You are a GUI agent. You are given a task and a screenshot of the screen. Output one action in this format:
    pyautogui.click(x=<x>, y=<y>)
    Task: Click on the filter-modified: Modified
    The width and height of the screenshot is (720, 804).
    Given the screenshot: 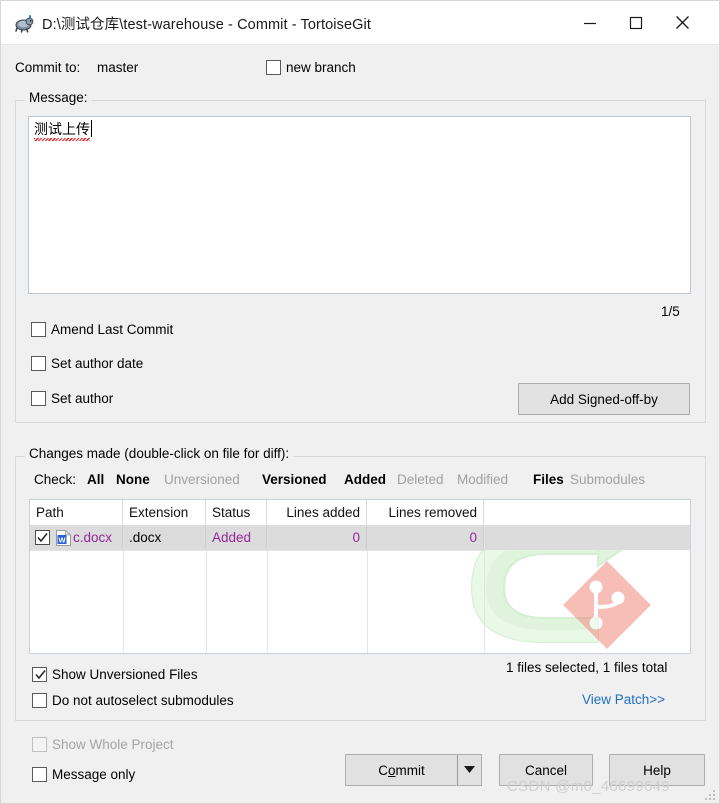 What is the action you would take?
    pyautogui.click(x=483, y=479)
    